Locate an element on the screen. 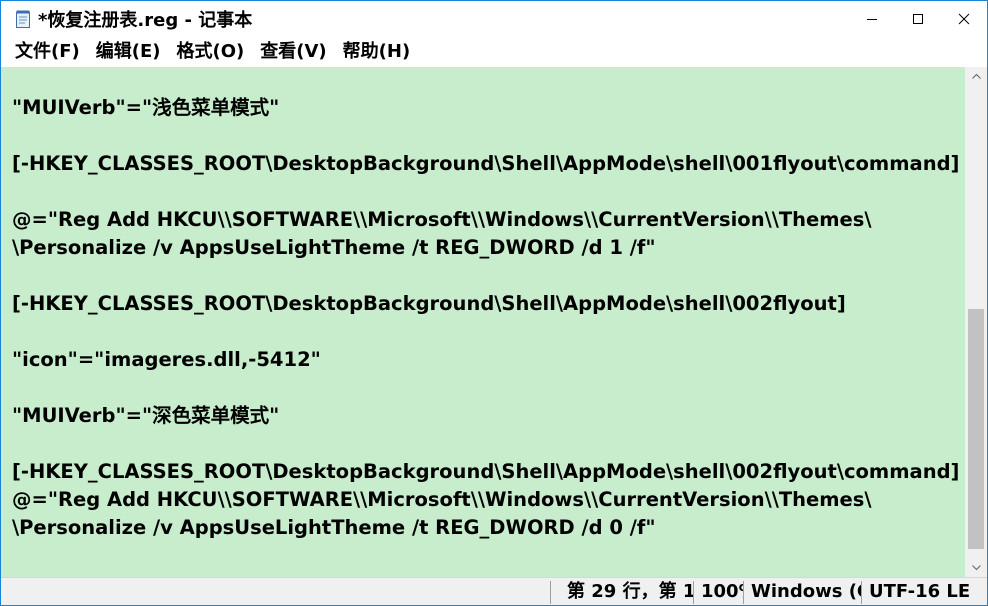  editor-line: "MUIVerb"="深色菜单模式" is located at coordinates (146, 415).